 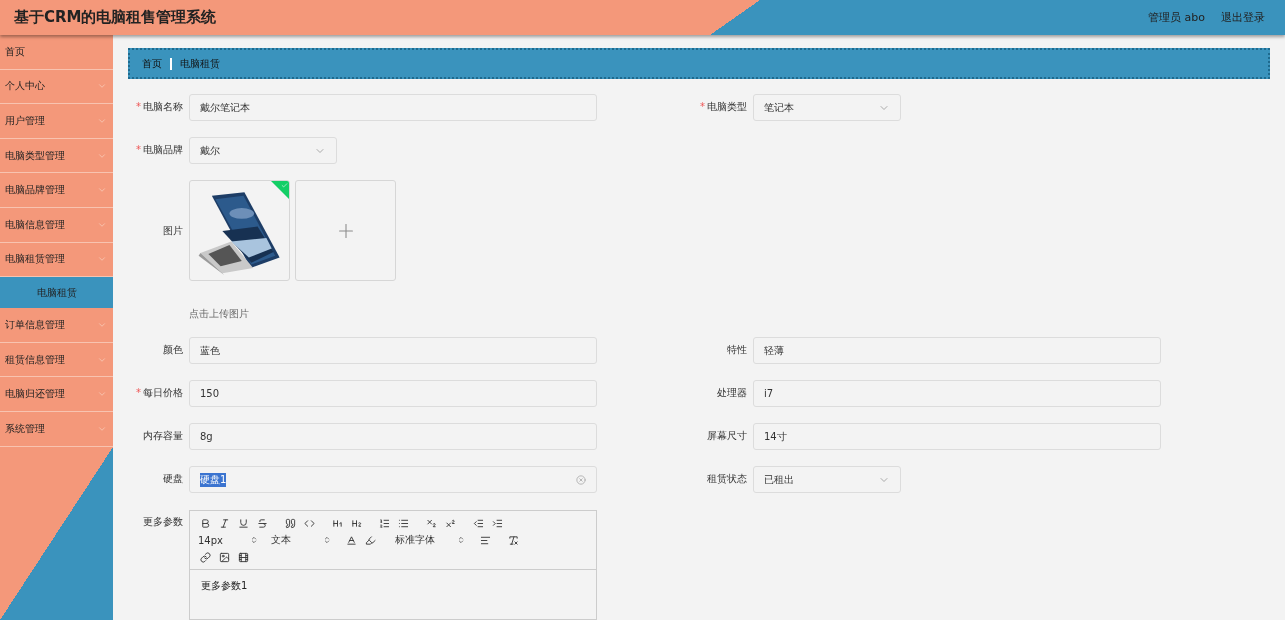 What do you see at coordinates (56, 52) in the screenshot?
I see `sidebar-item: 首页` at bounding box center [56, 52].